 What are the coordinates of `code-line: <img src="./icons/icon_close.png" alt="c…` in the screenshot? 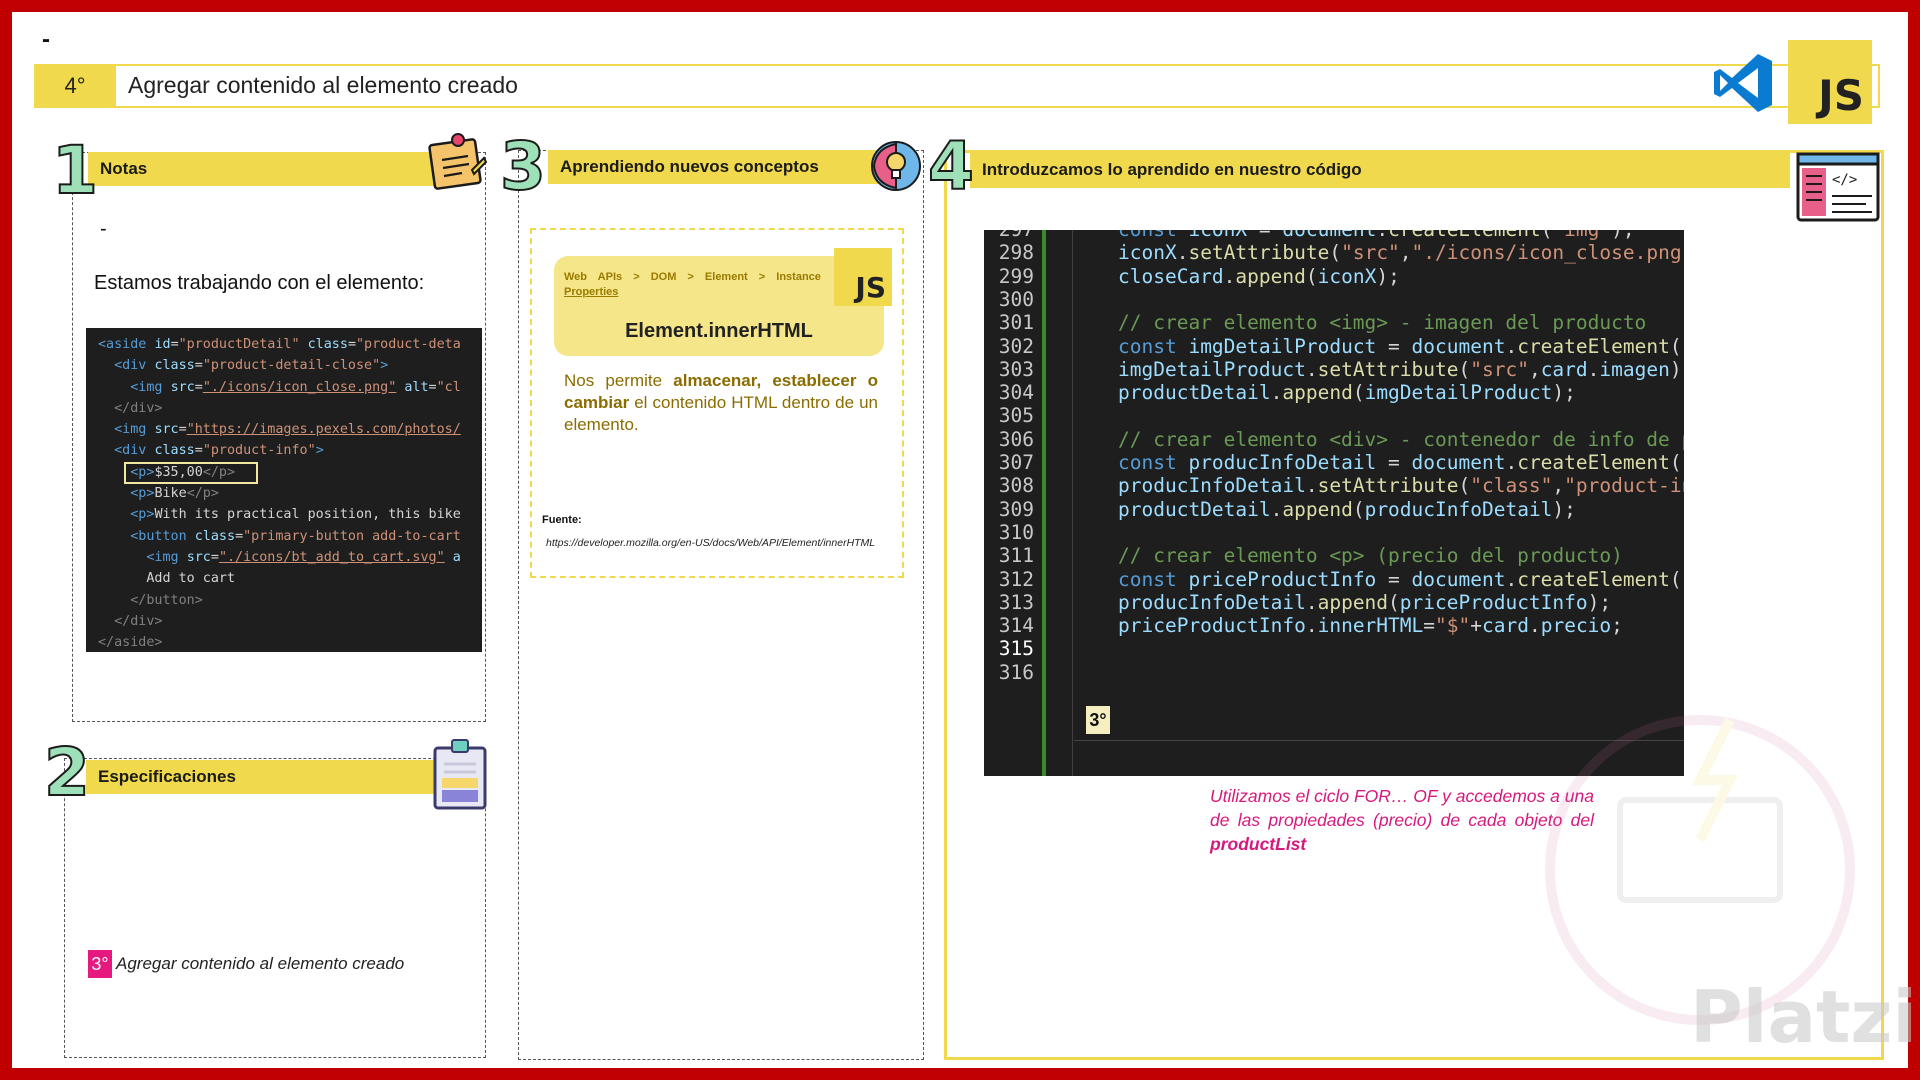 It's located at (295, 387).